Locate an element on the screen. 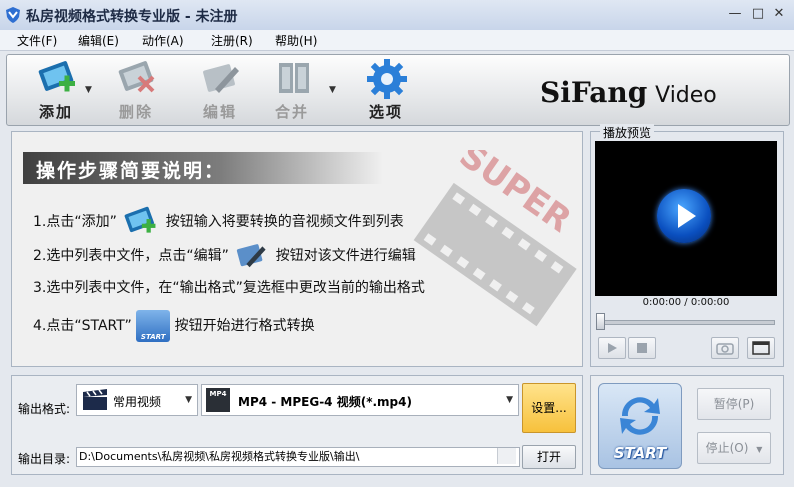  category-value: 常用视频 is located at coordinates (137, 402).